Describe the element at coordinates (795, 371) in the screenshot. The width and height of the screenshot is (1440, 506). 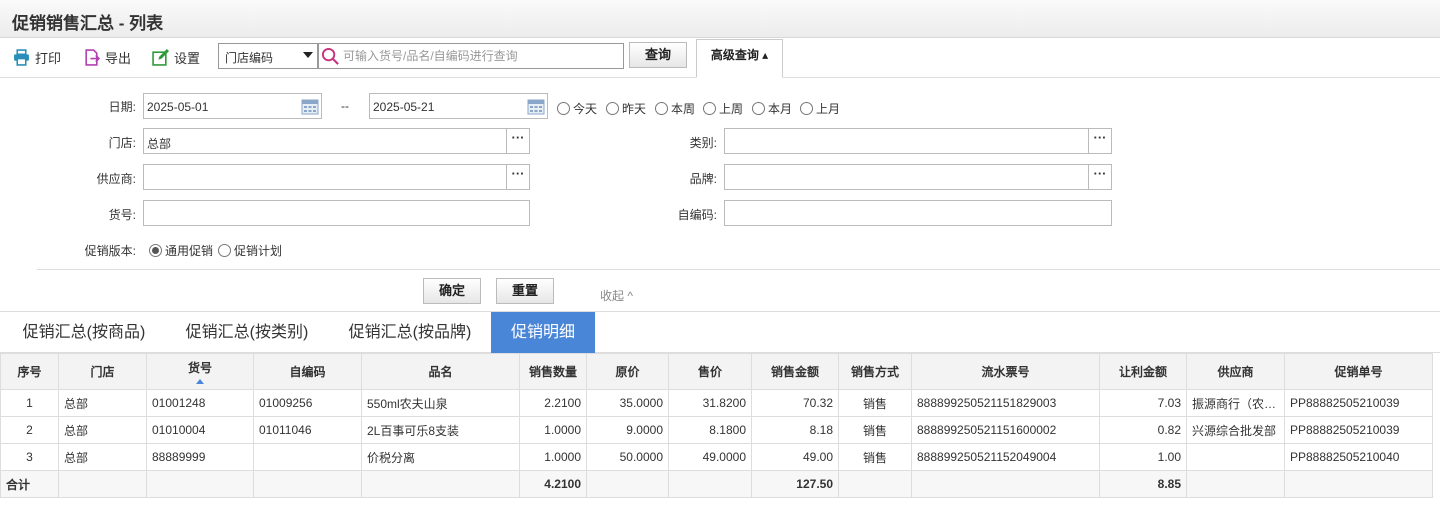
I see `col-header-sales-amount: 销售金额` at that location.